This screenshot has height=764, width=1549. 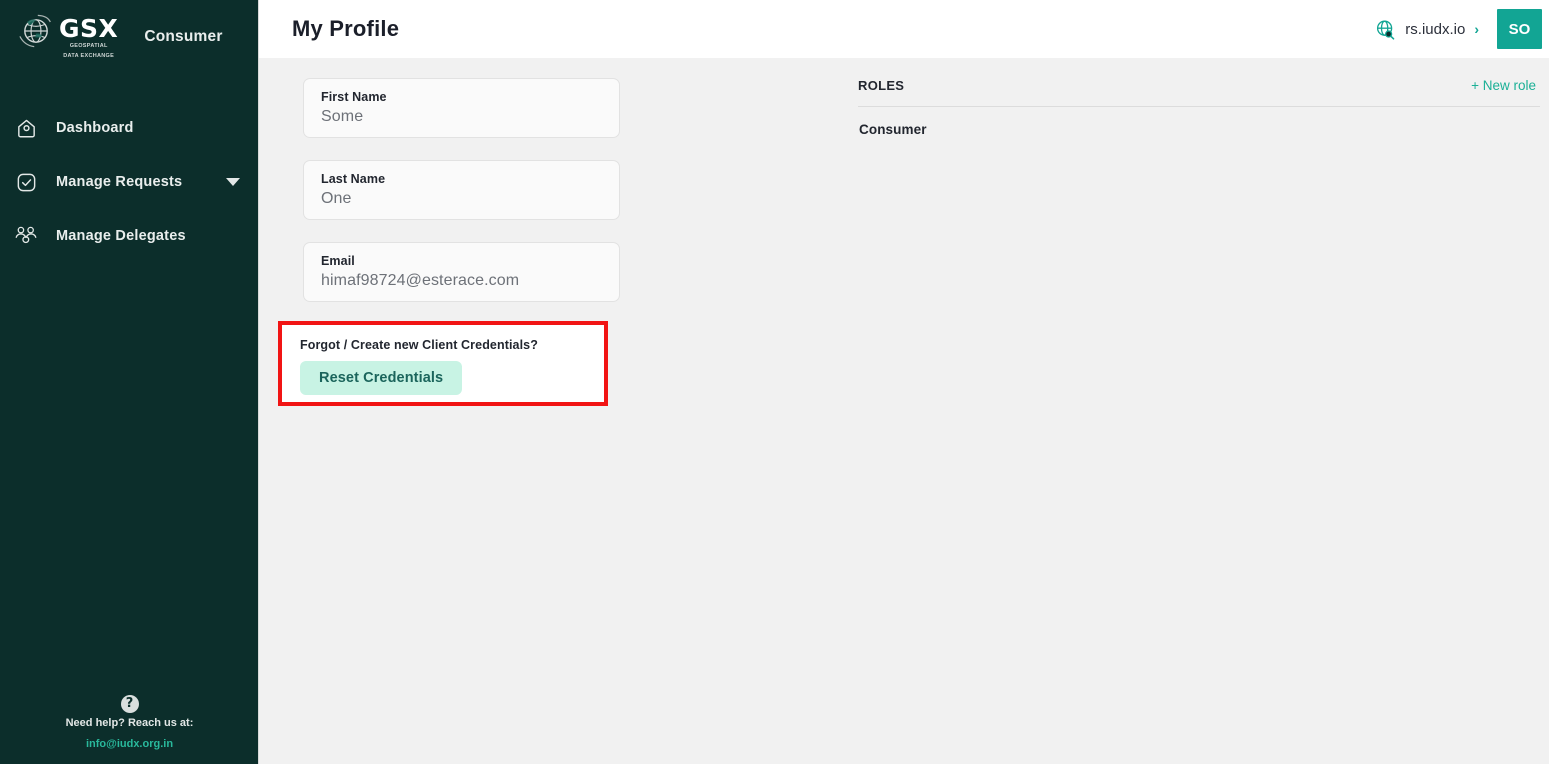 What do you see at coordinates (1386, 30) in the screenshot?
I see `globe-search-icon` at bounding box center [1386, 30].